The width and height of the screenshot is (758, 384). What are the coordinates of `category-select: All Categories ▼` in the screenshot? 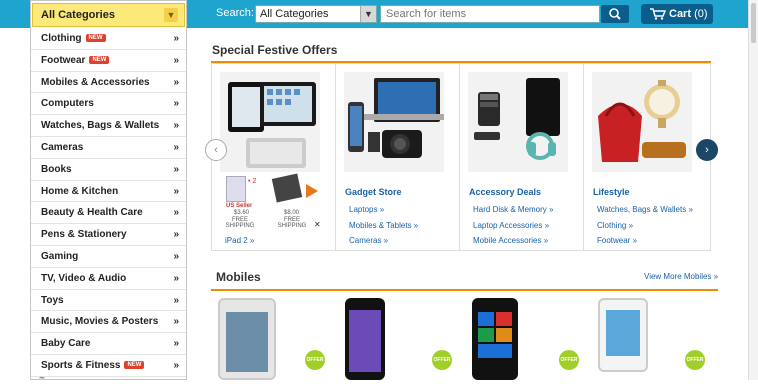 It's located at (316, 14).